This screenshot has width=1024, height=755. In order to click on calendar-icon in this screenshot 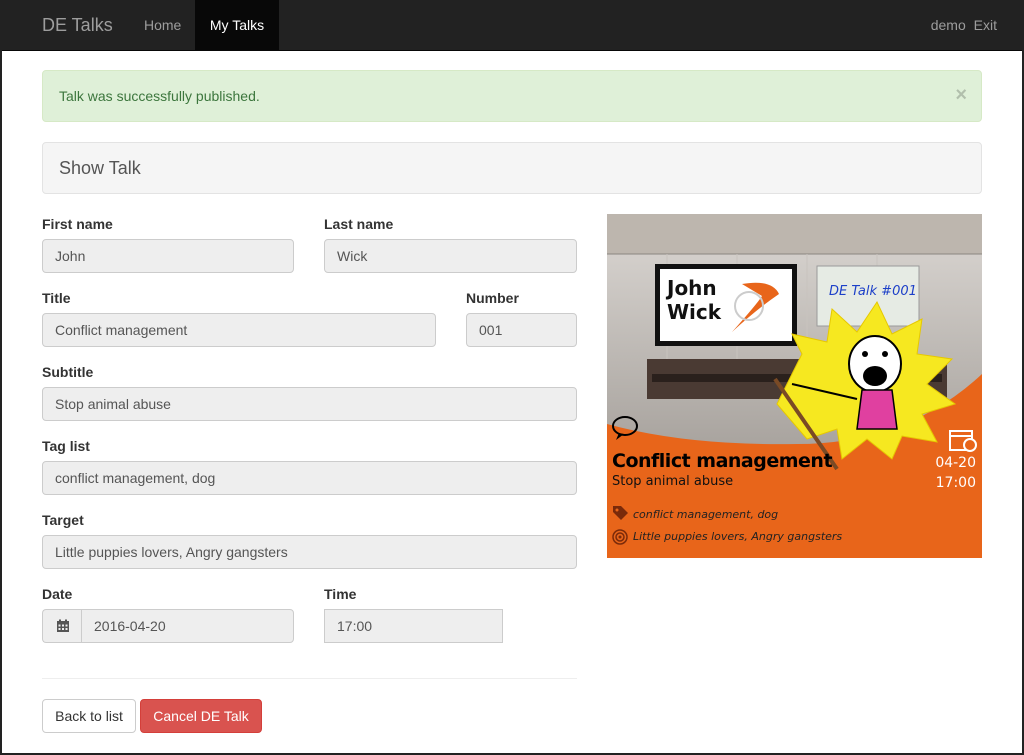, I will do `click(62, 625)`.